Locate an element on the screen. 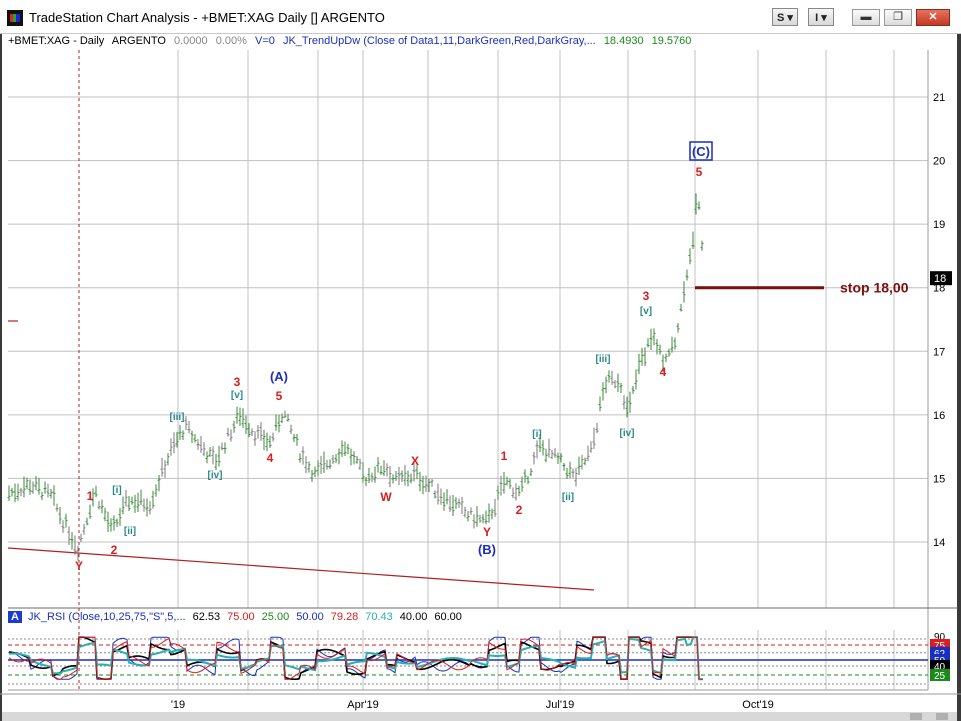 This screenshot has width=961, height=721. change-percent: 0.00% is located at coordinates (231, 41).